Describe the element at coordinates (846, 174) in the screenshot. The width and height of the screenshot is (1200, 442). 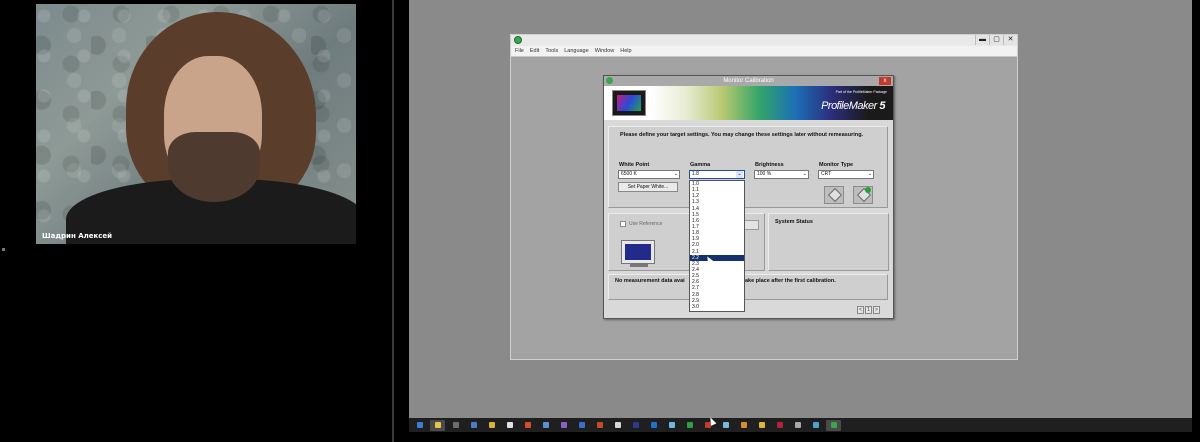
I see `monitor-type-select: CRT ⌄` at that location.